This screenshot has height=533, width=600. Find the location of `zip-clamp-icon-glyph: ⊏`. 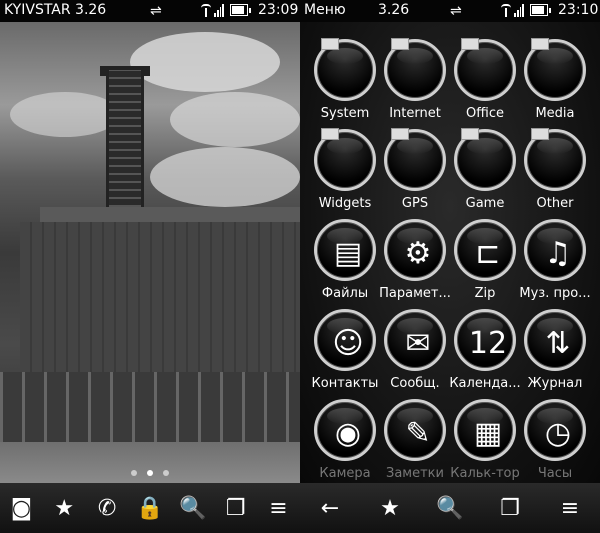

zip-clamp-icon-glyph: ⊏ is located at coordinates (488, 253).